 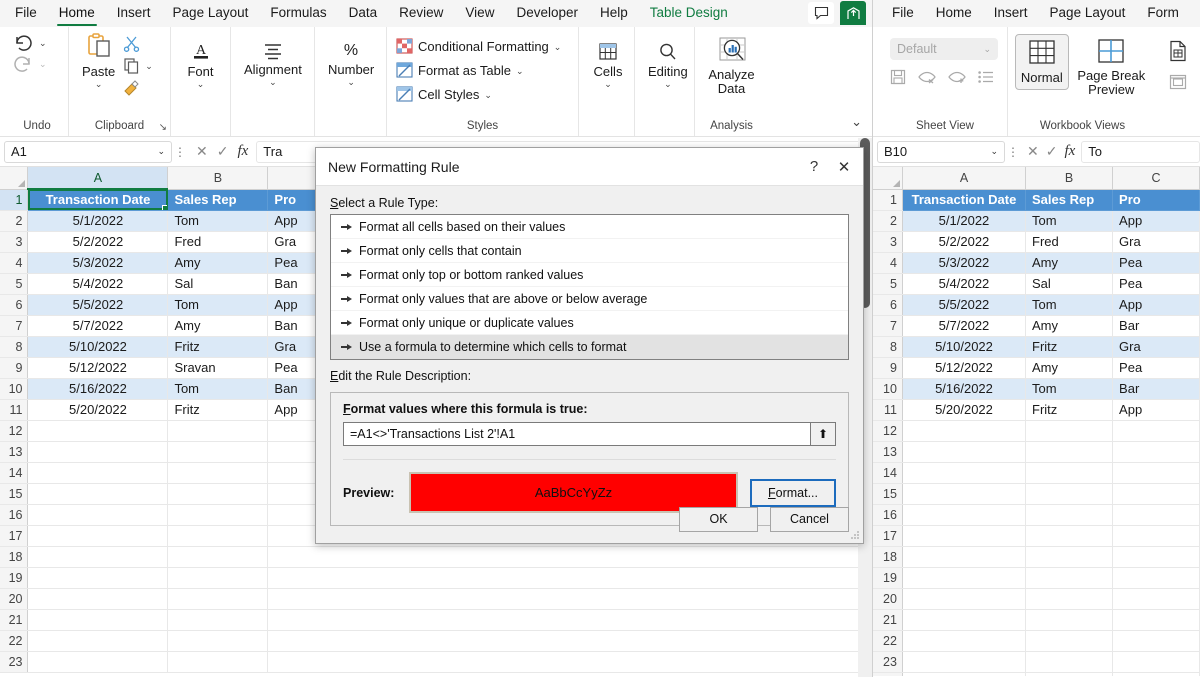 What do you see at coordinates (888, 242) in the screenshot?
I see `row-header-3-right: 3` at bounding box center [888, 242].